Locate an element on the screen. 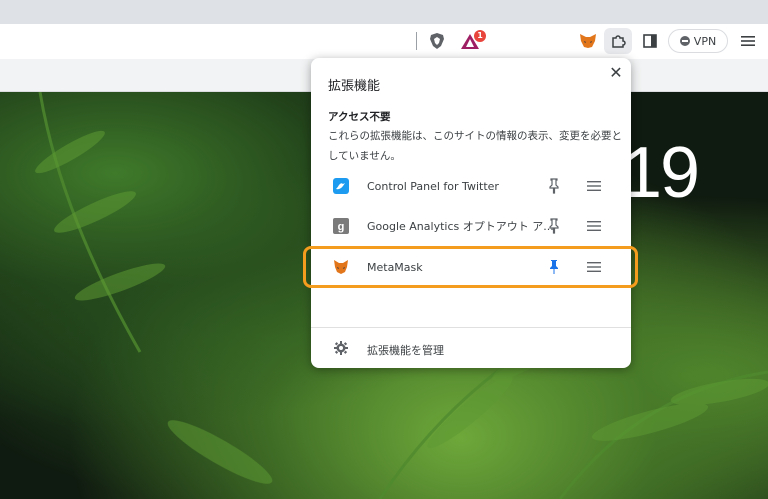 This screenshot has height=499, width=768. extension-name: Control Panel for Twitter is located at coordinates (433, 186).